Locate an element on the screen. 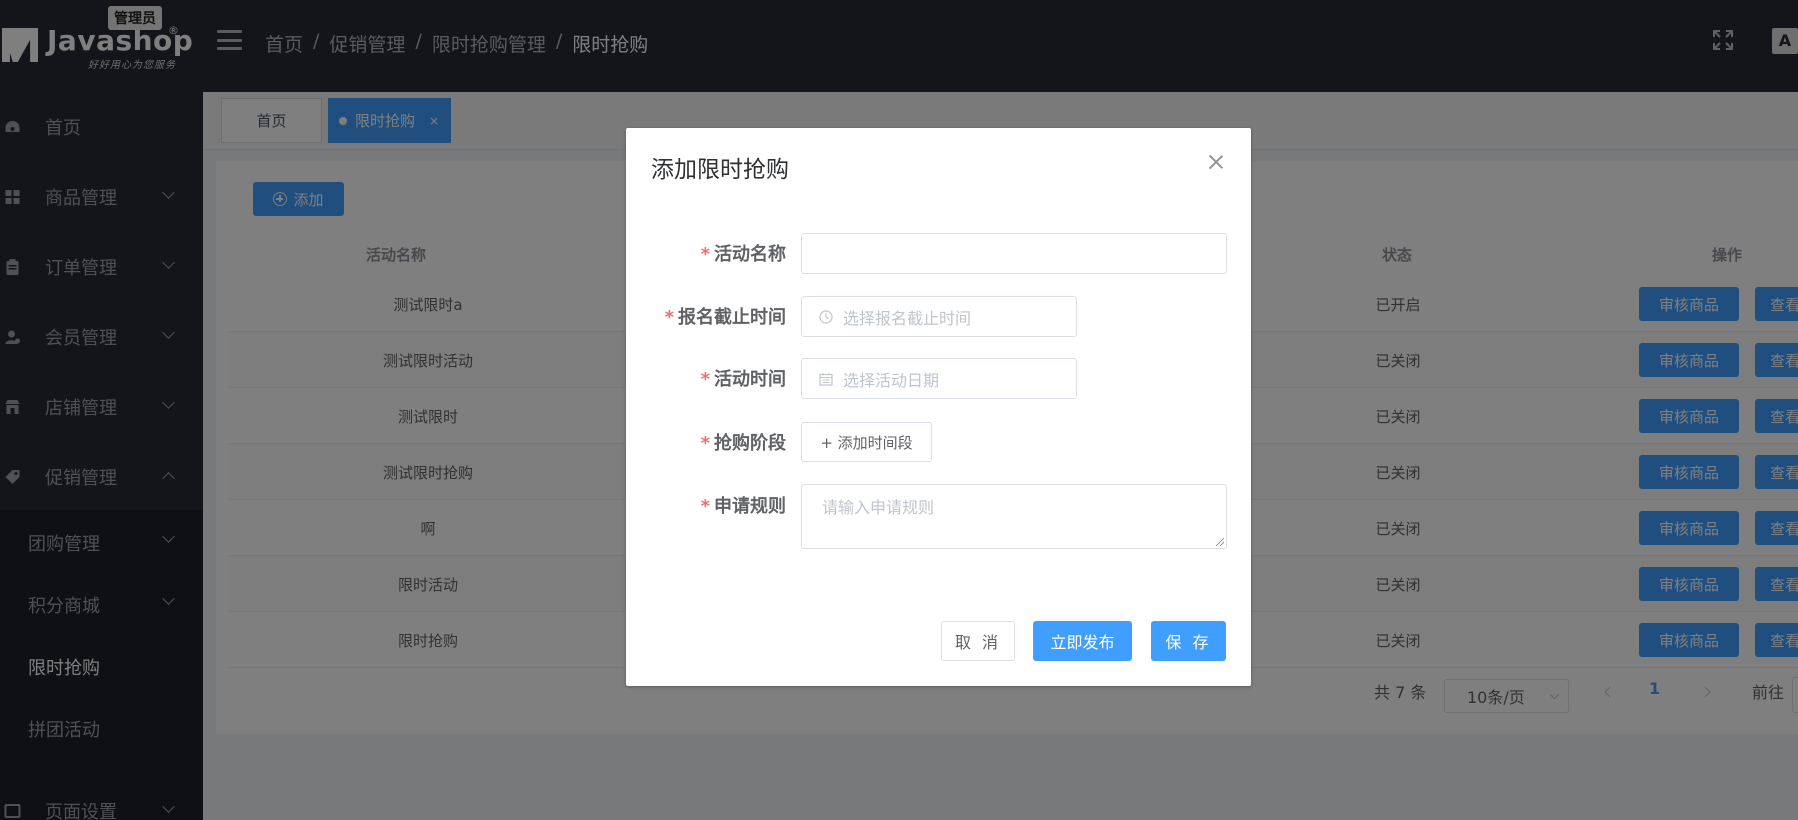 The width and height of the screenshot is (1798, 820). rules-label: * 申请规则 is located at coordinates (743, 506).